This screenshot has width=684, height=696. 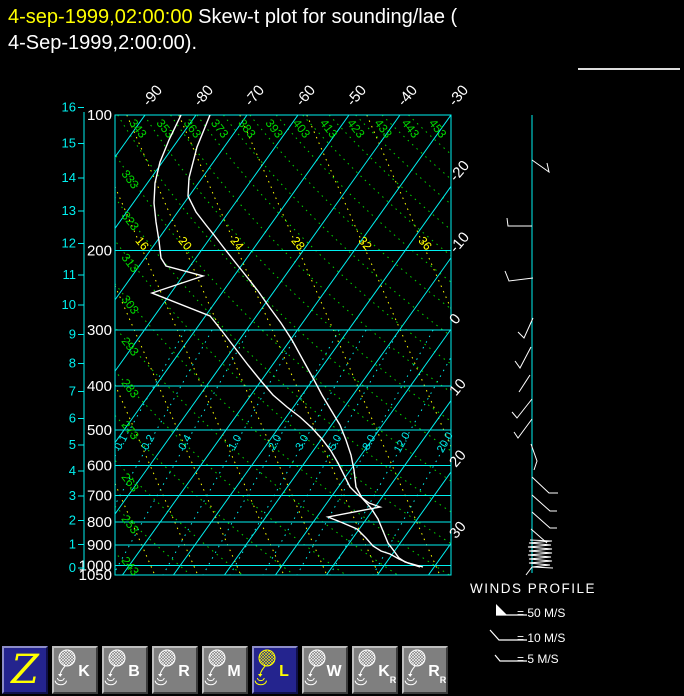 I want to click on svg-text: = 10 M/S, so click(x=541, y=638).